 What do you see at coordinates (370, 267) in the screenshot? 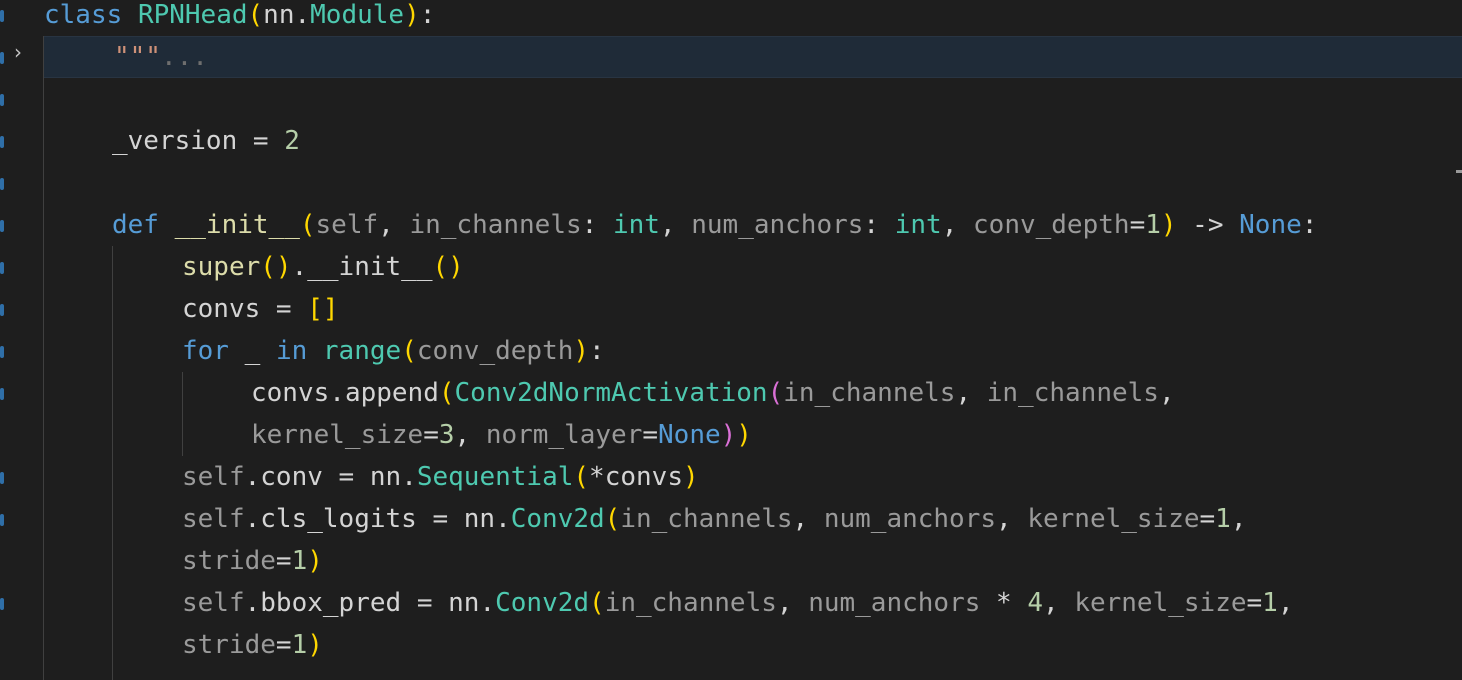
I see `method-name: __init__` at bounding box center [370, 267].